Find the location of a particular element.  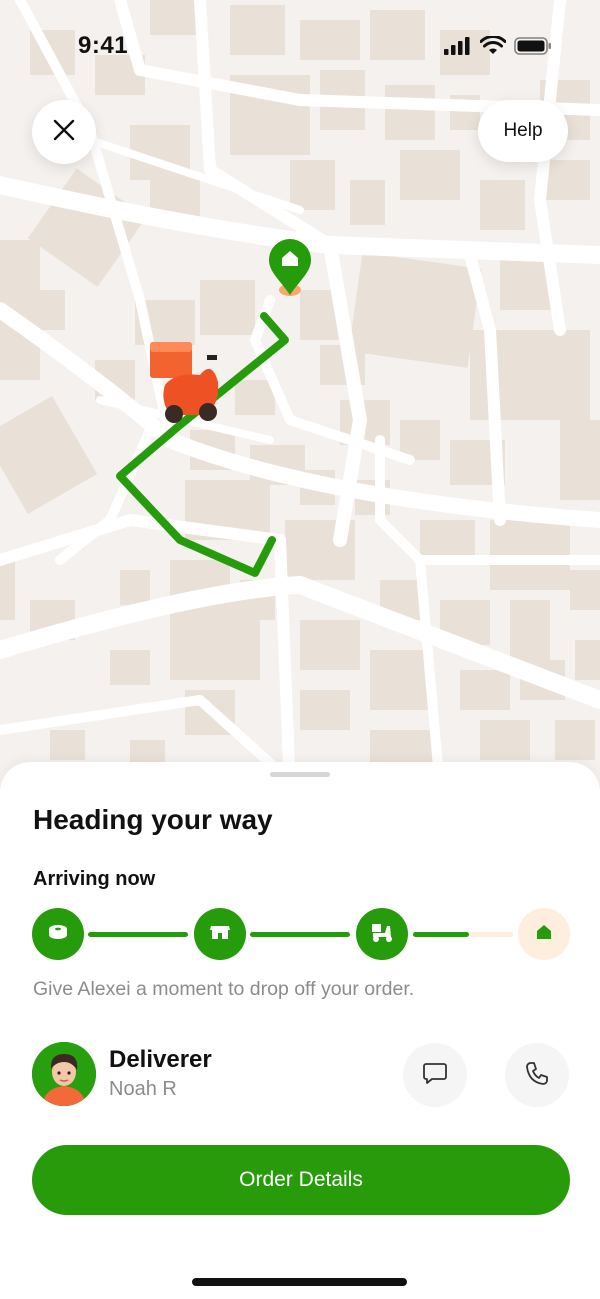

eta-label: Arriving now is located at coordinates (94, 879).